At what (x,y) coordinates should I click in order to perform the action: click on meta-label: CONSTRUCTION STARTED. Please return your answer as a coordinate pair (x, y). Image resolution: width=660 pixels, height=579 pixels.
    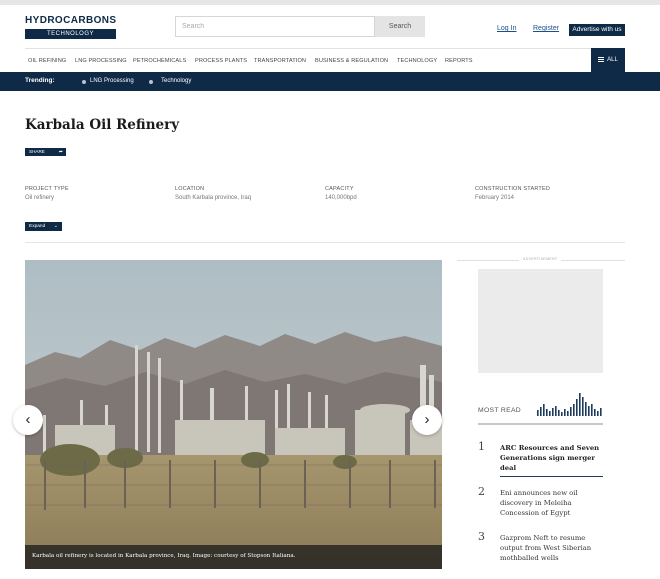
    Looking at the image, I should click on (512, 189).